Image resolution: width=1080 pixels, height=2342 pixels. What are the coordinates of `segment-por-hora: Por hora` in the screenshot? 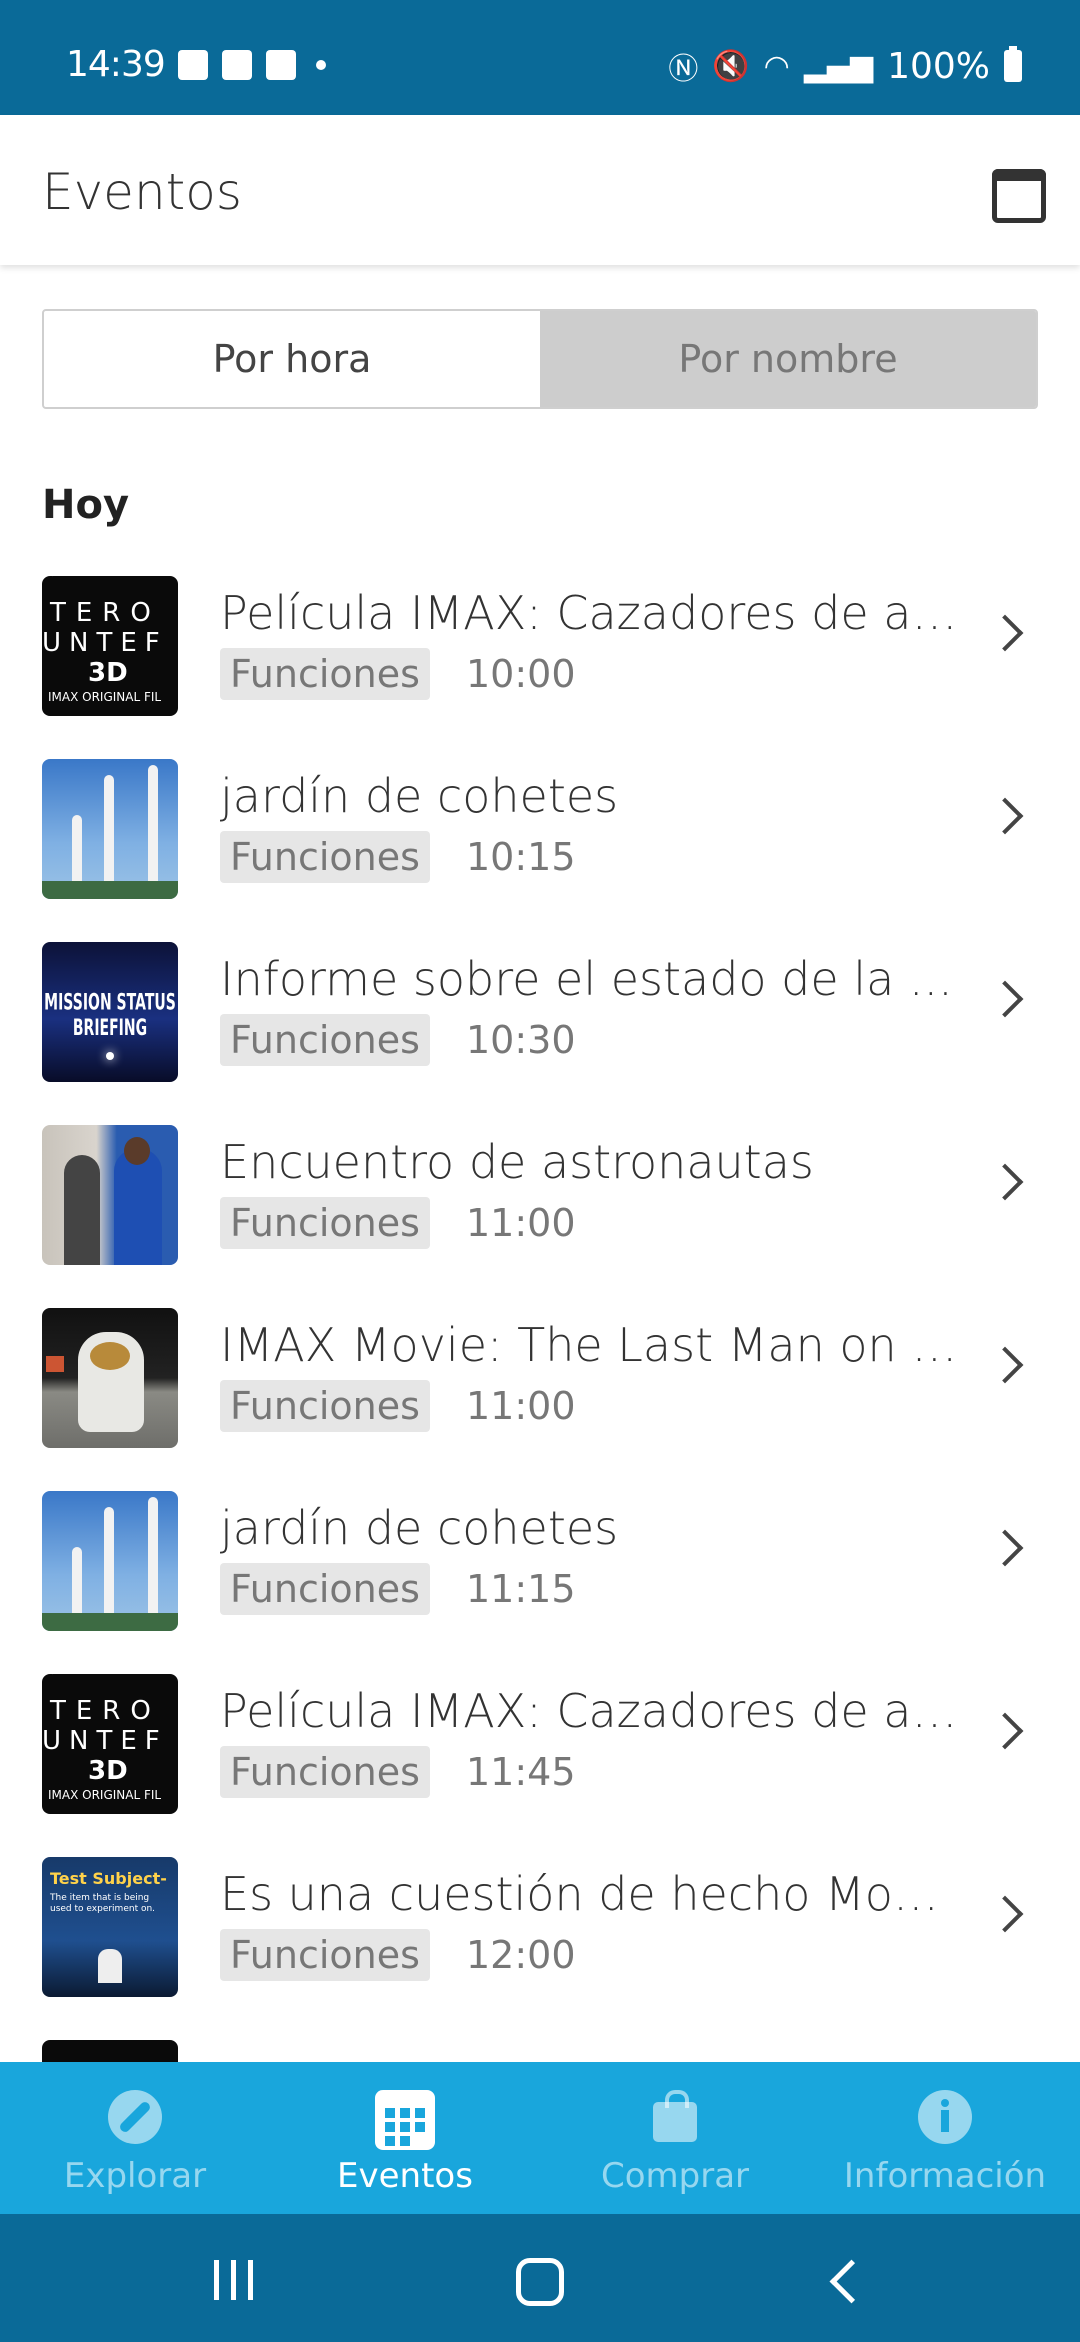 It's located at (292, 359).